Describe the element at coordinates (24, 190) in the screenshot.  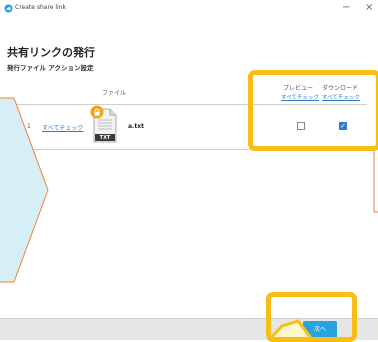
I see `callout-arrow-left` at that location.